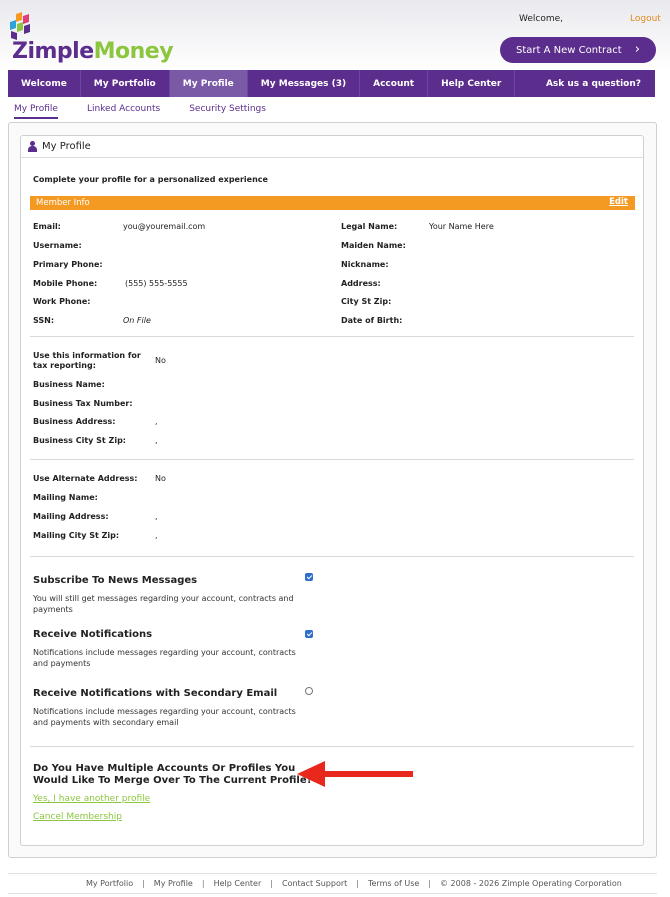  What do you see at coordinates (393, 883) in the screenshot?
I see `footer-link-terms-of-use: Terms of Use` at bounding box center [393, 883].